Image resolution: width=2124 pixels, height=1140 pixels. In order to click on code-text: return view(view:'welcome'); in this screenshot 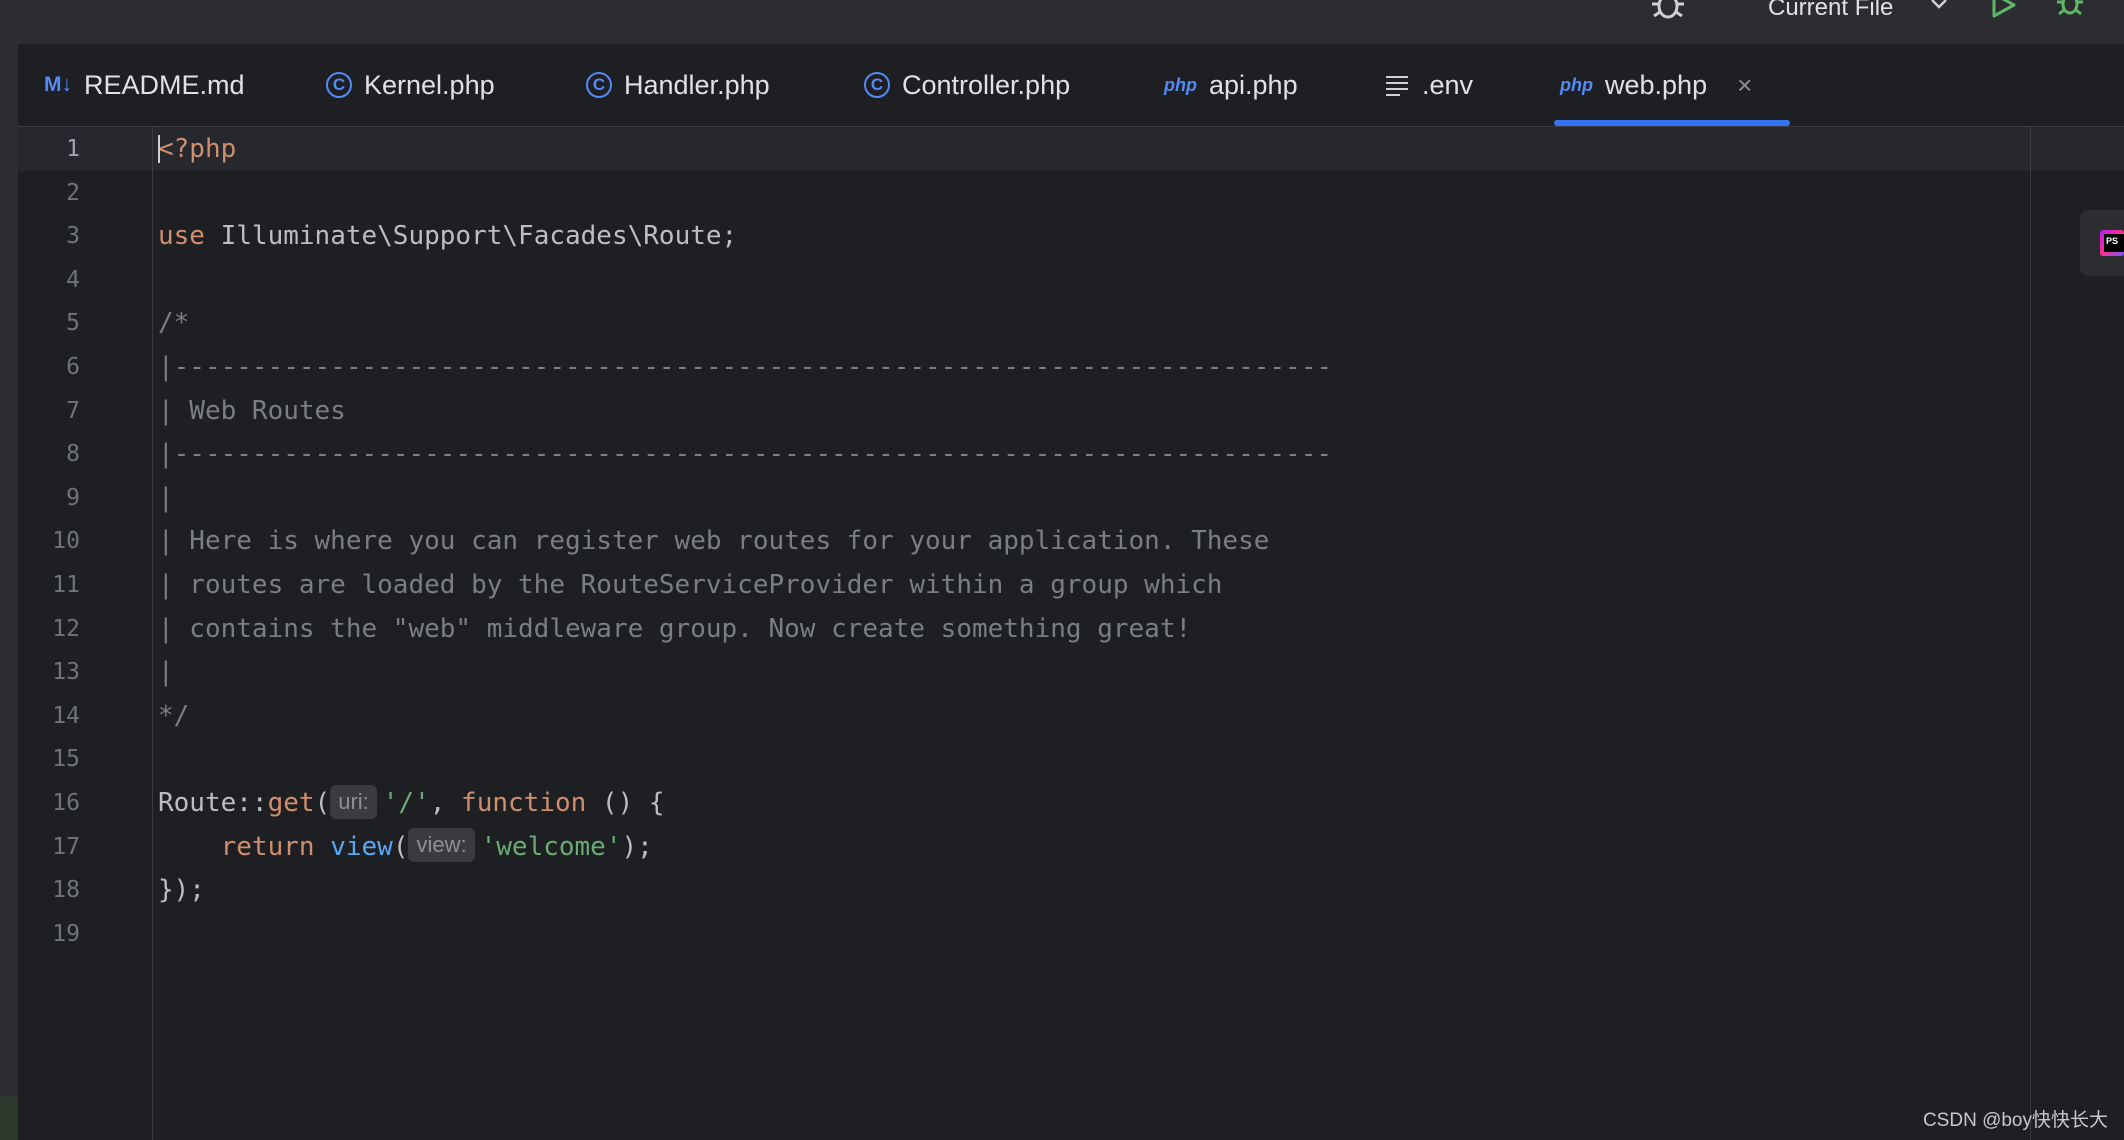, I will do `click(405, 847)`.